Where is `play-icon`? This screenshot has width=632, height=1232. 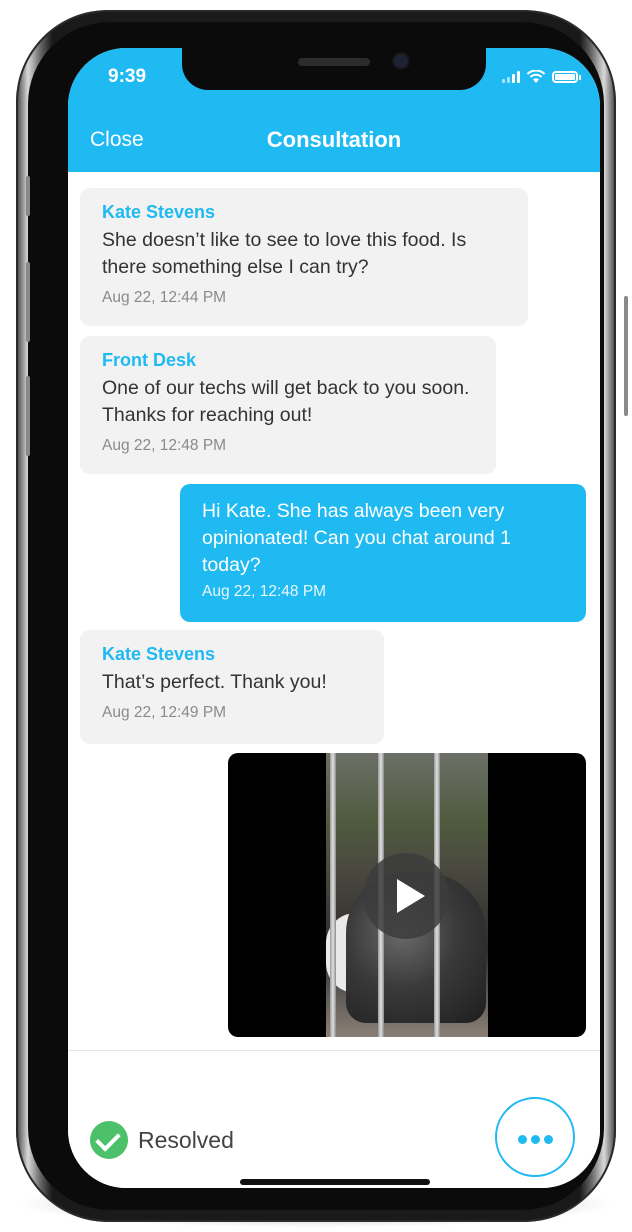 play-icon is located at coordinates (406, 896).